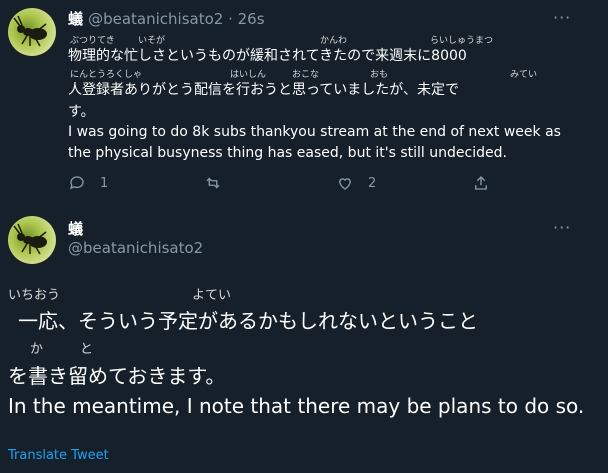 The width and height of the screenshot is (608, 473). I want to click on tweet-text-line: 物理的な忙しさというものが緩和されてきたので来週末に8000, so click(267, 56).